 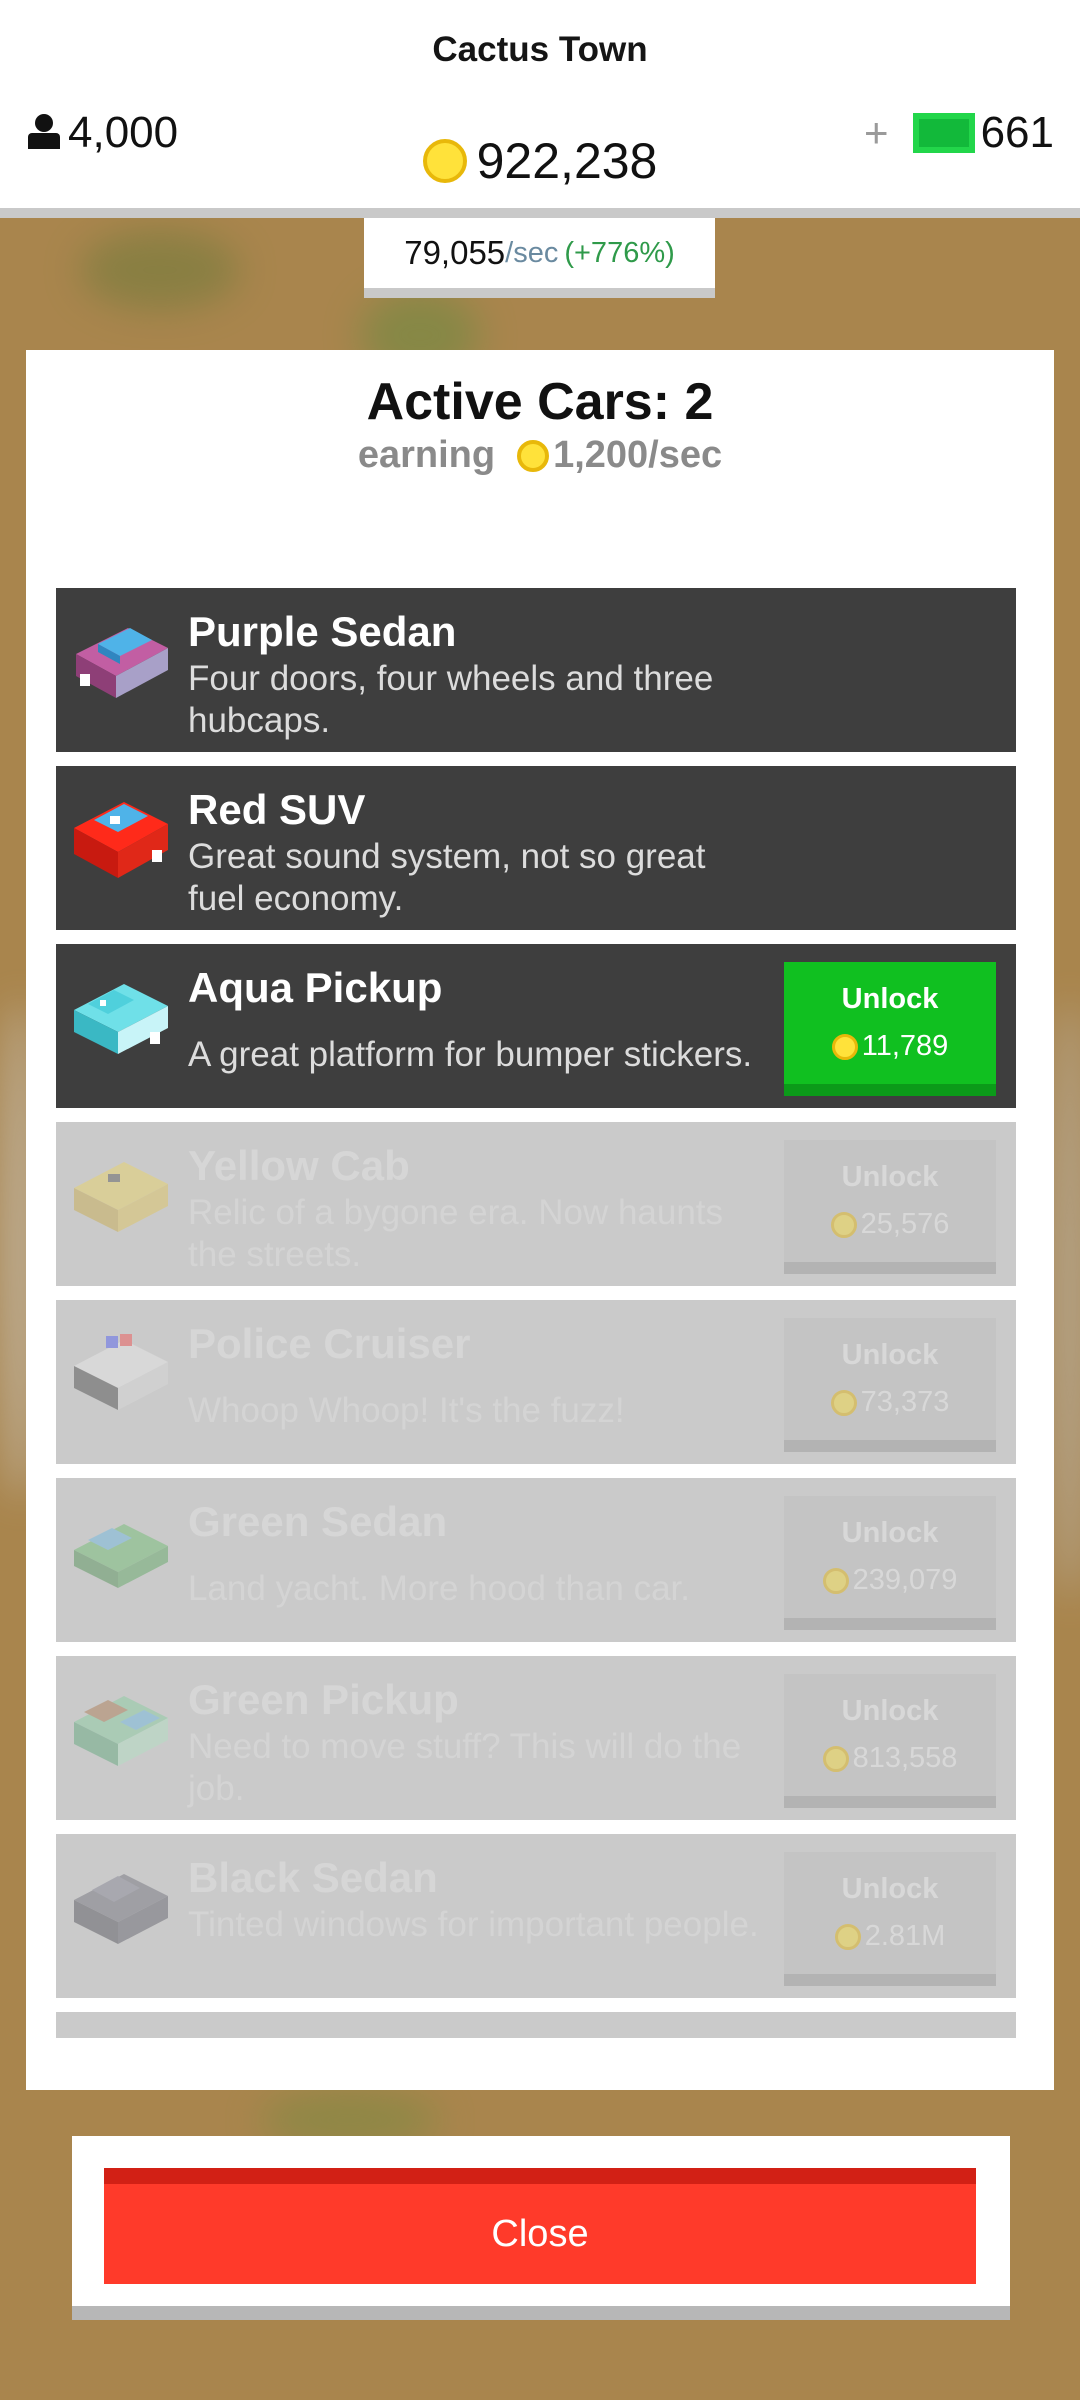 I want to click on unlock-price: 11,789, so click(x=890, y=1046).